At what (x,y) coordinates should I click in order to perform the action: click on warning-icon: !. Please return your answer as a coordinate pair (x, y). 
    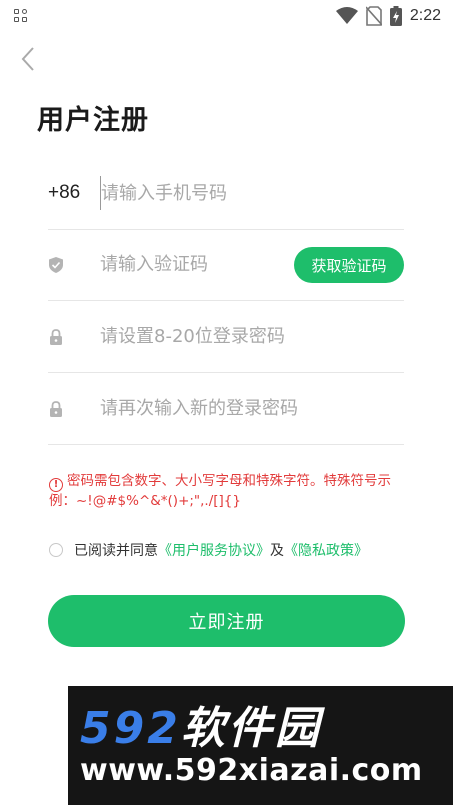
    Looking at the image, I should click on (56, 485).